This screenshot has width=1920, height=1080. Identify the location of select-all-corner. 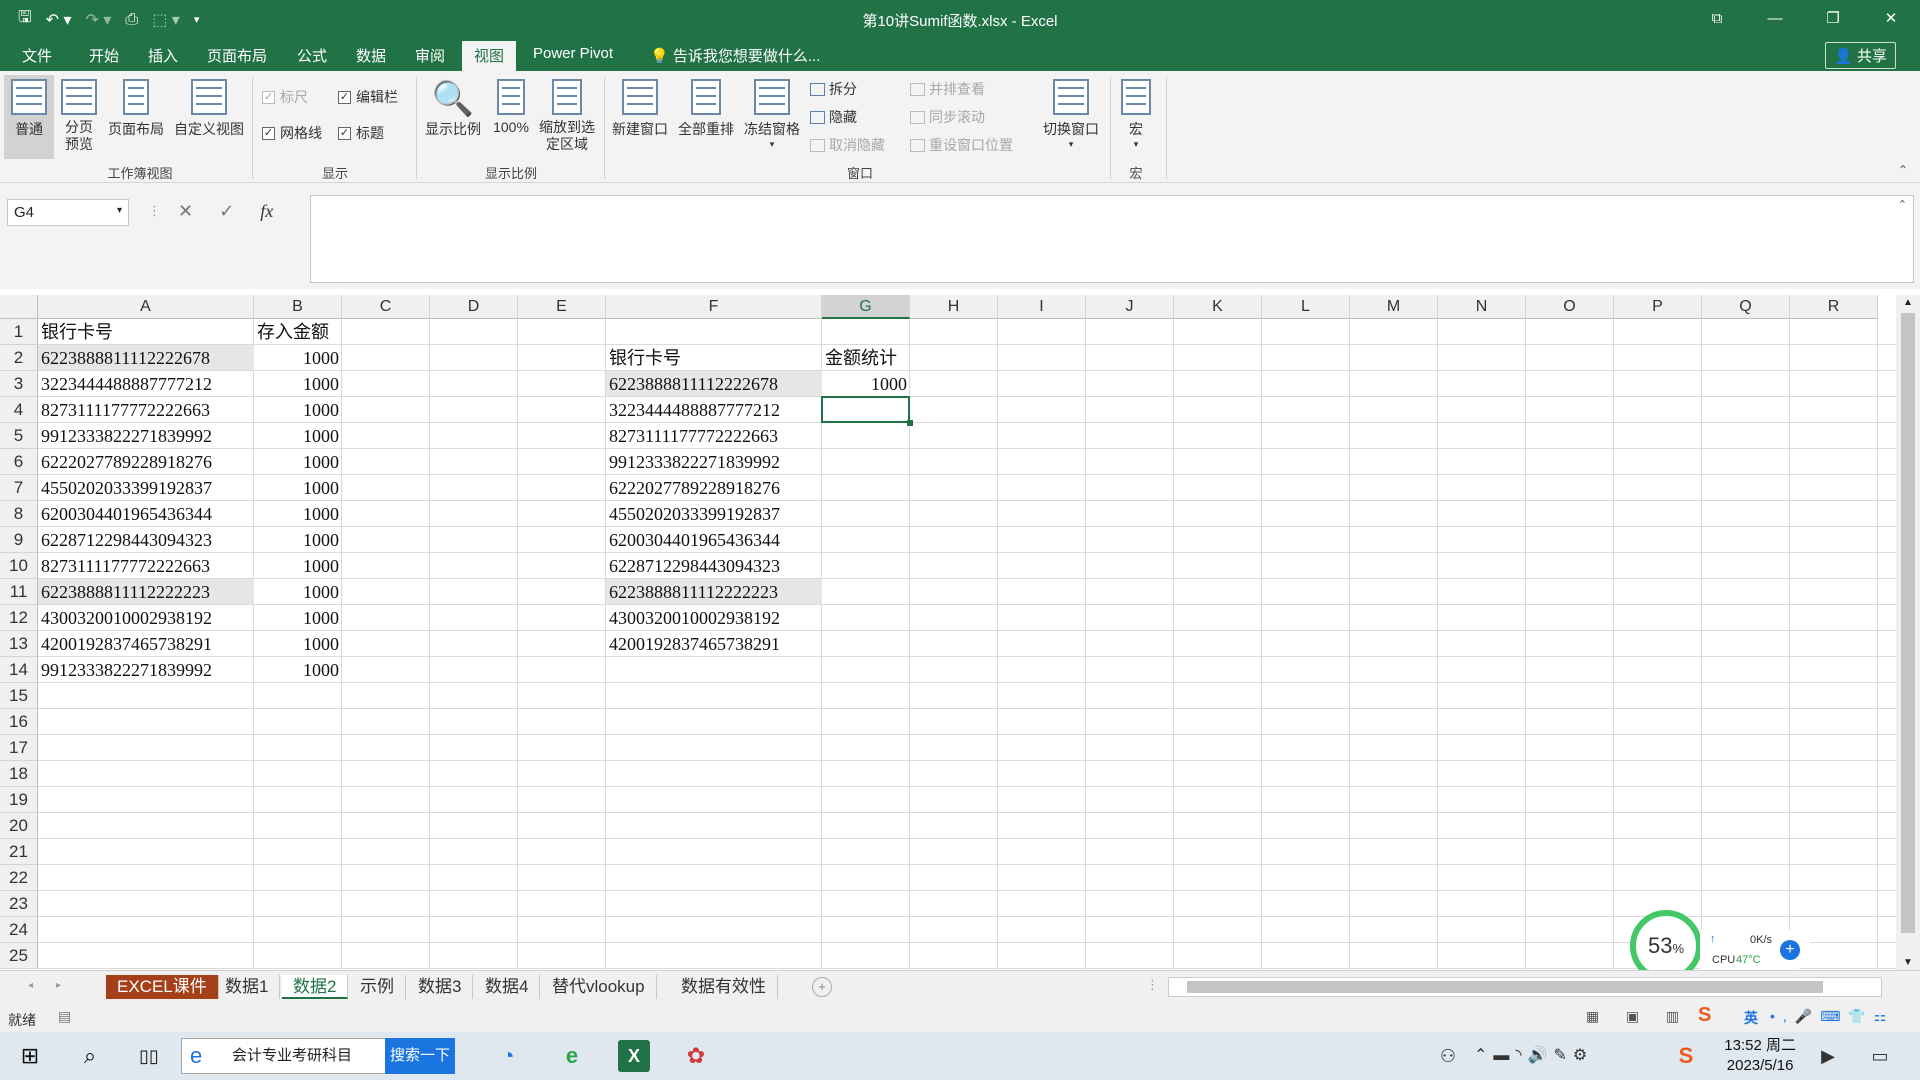
(19, 307).